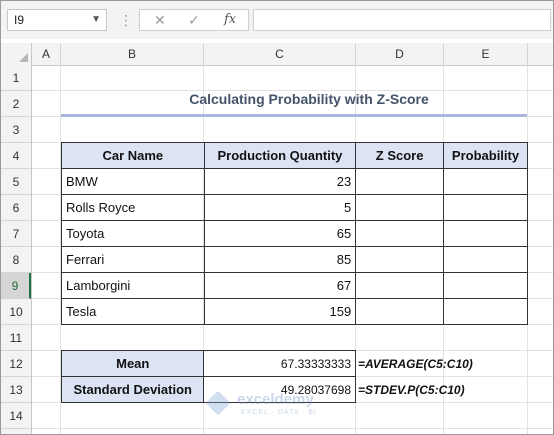 The width and height of the screenshot is (554, 435). I want to click on row-header-8: 8, so click(16, 260).